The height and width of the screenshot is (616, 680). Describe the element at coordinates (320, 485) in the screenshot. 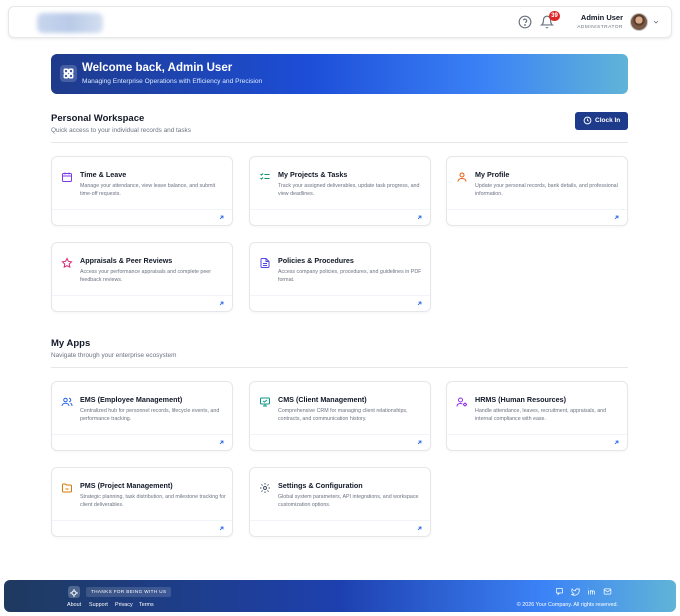

I see `card-title: Settings & Configuration` at that location.